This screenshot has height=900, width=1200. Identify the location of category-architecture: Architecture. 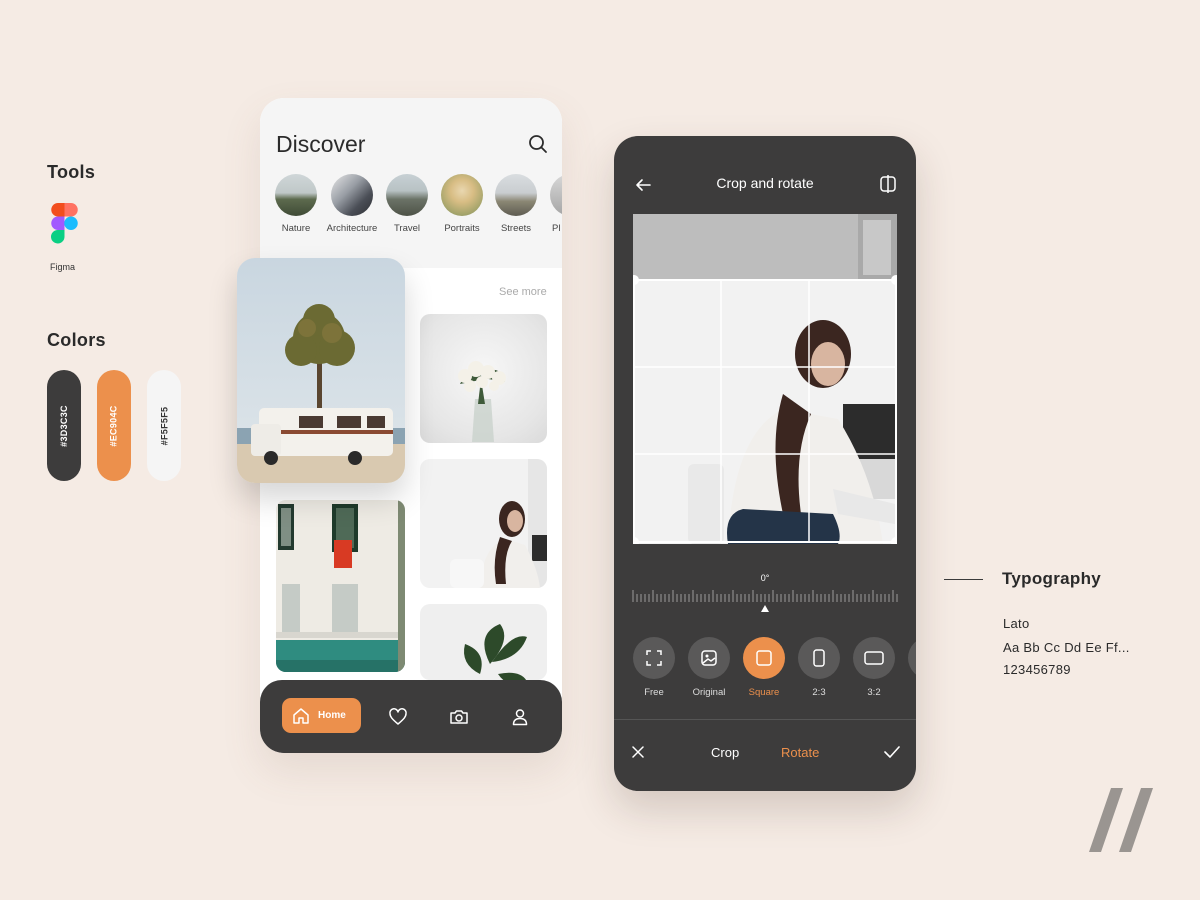
(352, 204).